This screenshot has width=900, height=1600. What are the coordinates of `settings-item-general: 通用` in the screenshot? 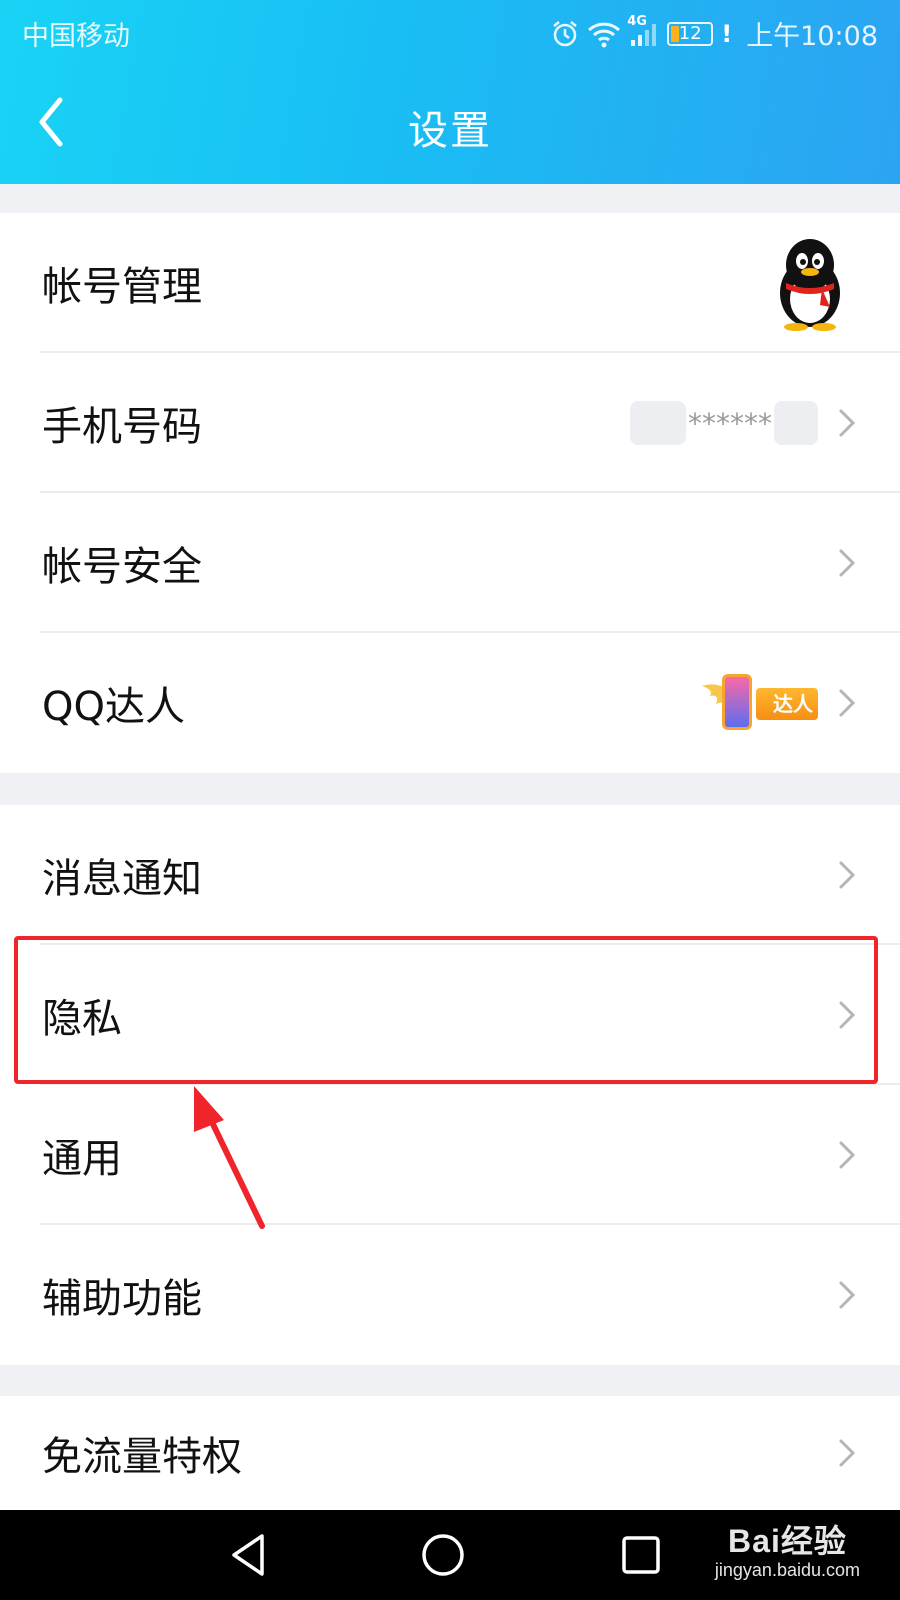 It's located at (450, 1155).